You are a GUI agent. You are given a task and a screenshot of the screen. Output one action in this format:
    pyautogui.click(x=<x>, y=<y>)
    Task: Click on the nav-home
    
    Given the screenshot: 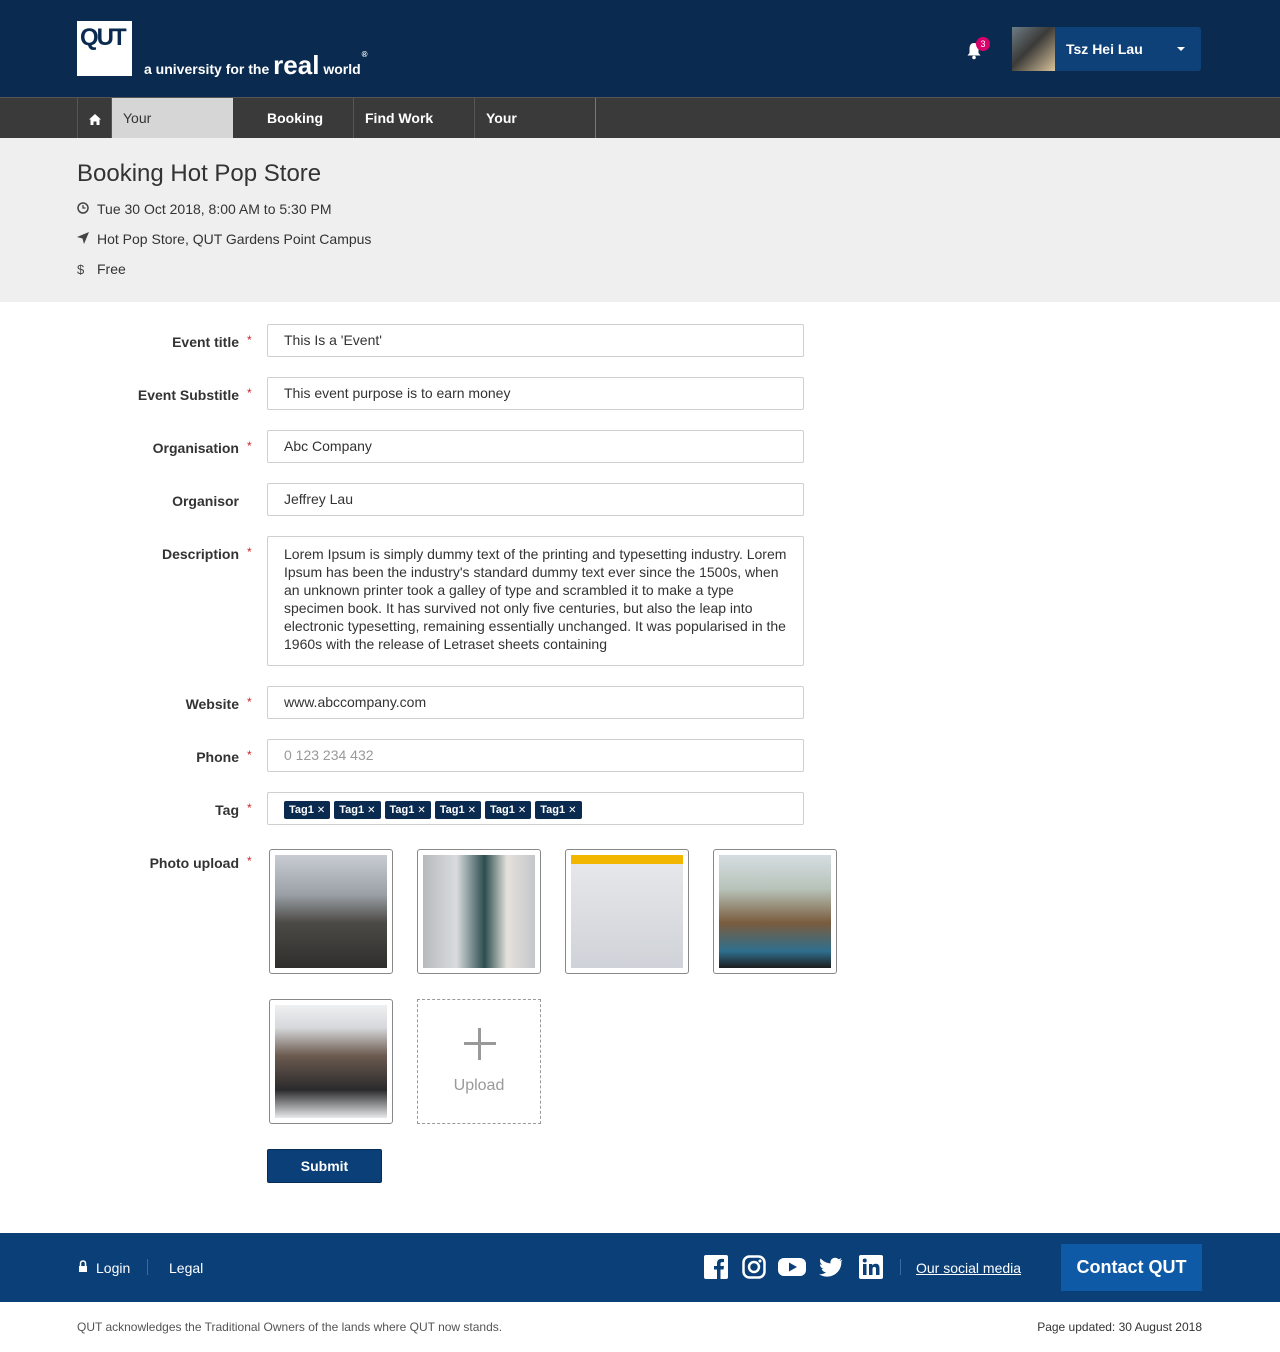 What is the action you would take?
    pyautogui.click(x=94, y=118)
    